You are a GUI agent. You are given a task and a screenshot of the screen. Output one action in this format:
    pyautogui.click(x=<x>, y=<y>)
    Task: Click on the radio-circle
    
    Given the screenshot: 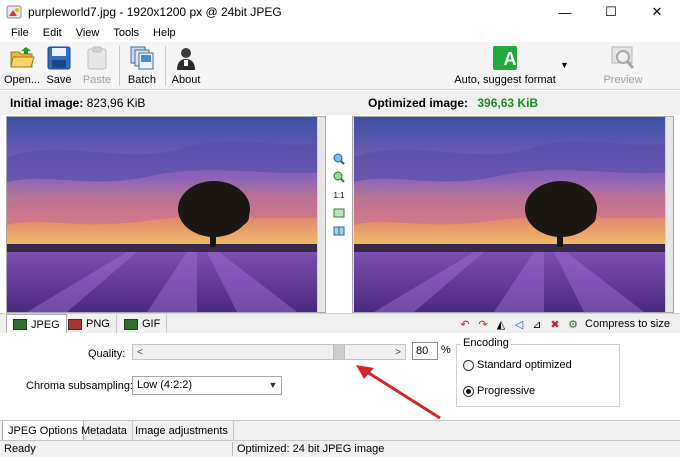 What is the action you would take?
    pyautogui.click(x=468, y=365)
    